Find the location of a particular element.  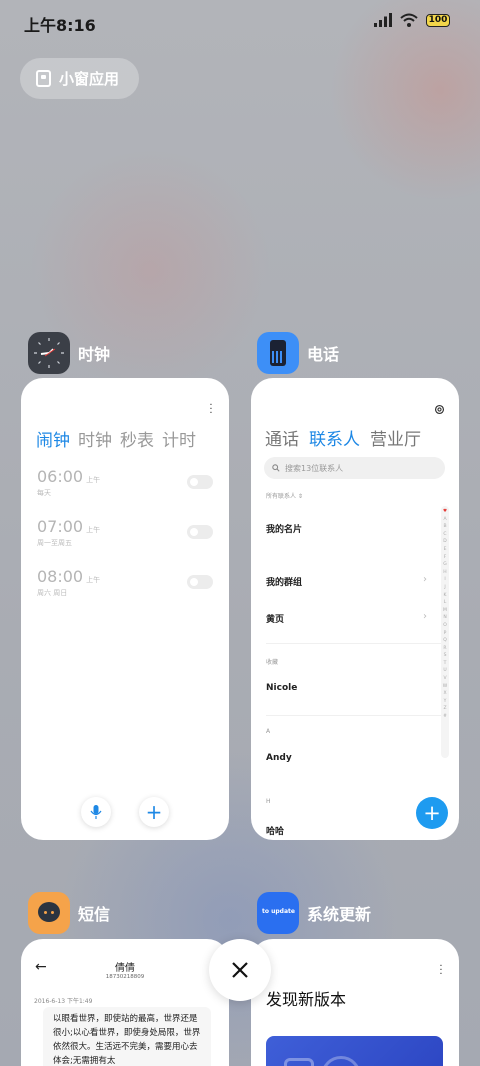

sms-contact-number: 18730218809 is located at coordinates (125, 977).